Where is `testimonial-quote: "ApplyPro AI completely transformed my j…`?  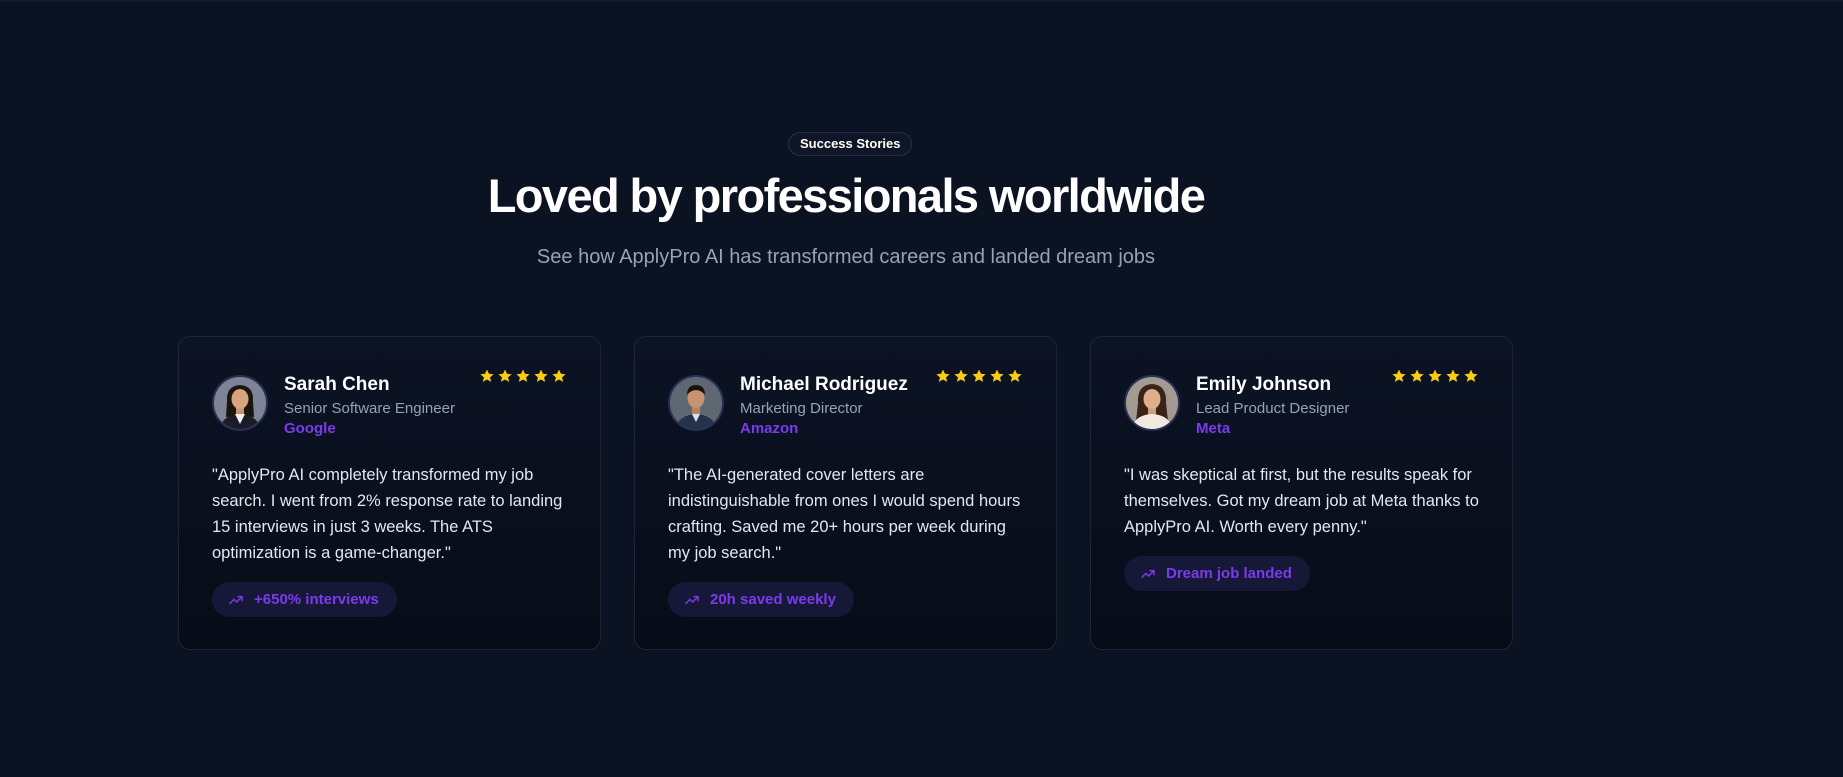
testimonial-quote: "ApplyPro AI completely transformed my j… is located at coordinates (387, 514).